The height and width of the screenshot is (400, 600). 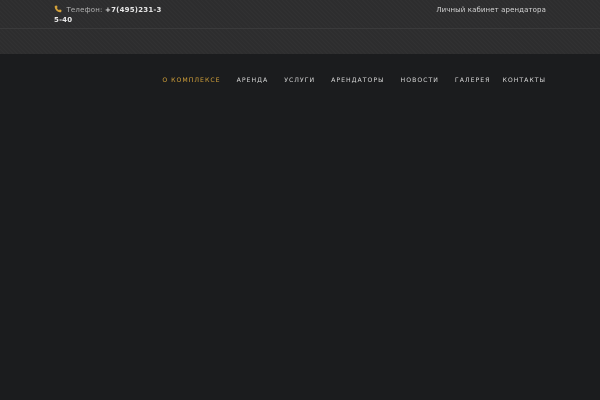 What do you see at coordinates (253, 81) in the screenshot?
I see `nav-item-rent: Аренда` at bounding box center [253, 81].